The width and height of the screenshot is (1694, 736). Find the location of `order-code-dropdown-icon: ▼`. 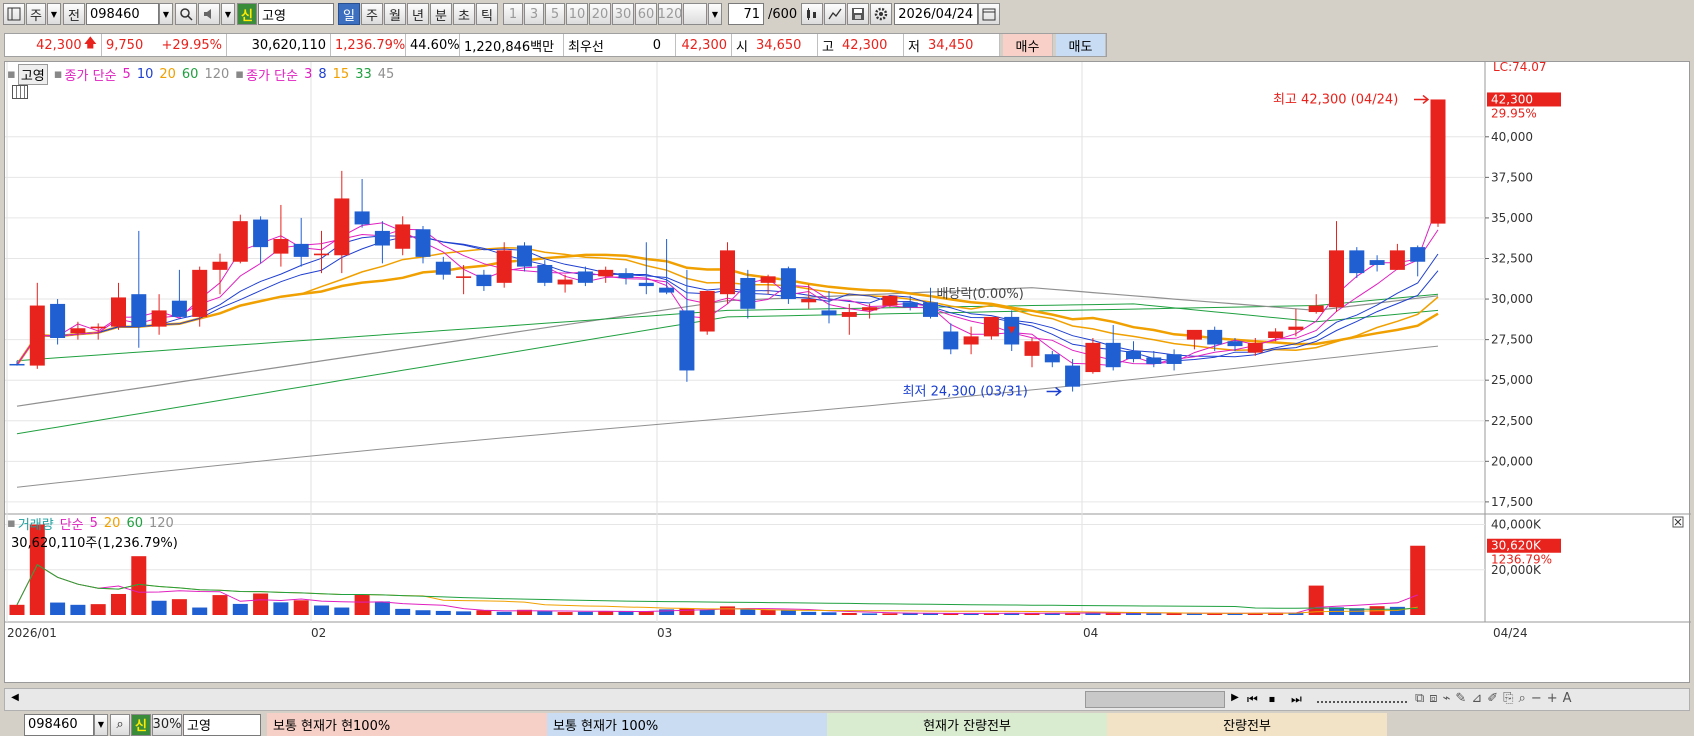

order-code-dropdown-icon: ▼ is located at coordinates (101, 724).